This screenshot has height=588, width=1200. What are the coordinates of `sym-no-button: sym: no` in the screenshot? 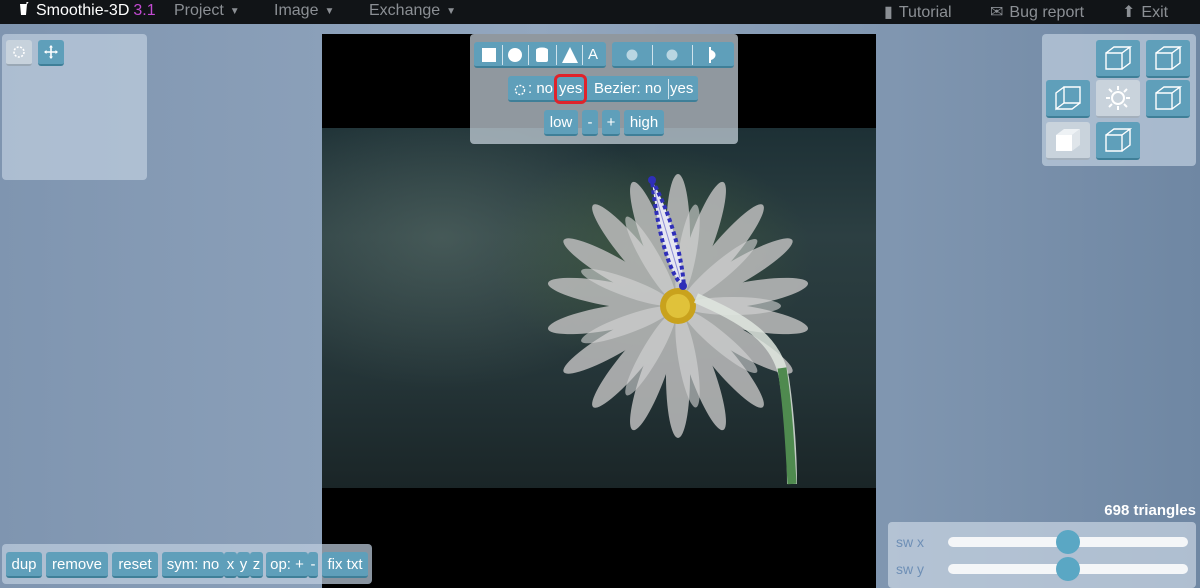 It's located at (193, 565).